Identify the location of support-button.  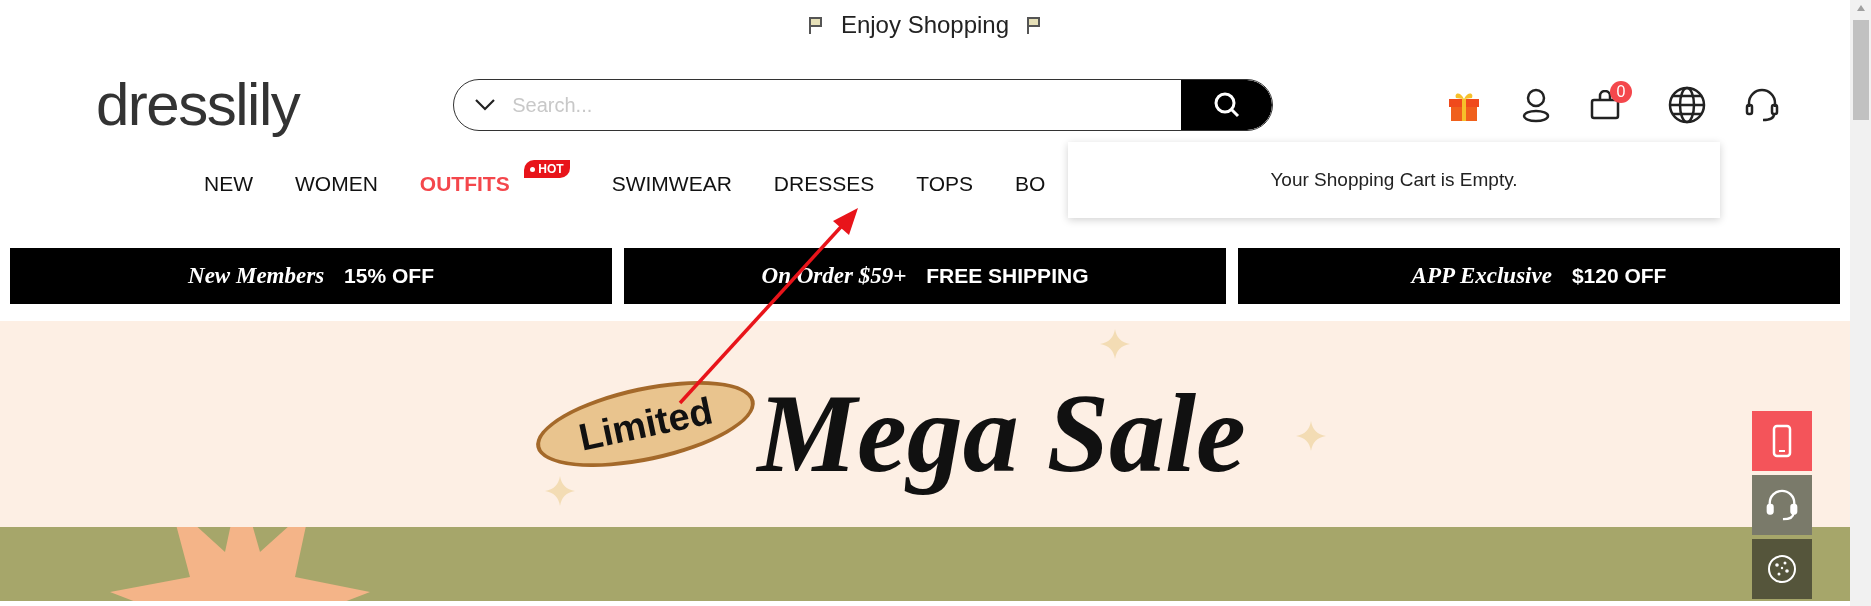
(1782, 505).